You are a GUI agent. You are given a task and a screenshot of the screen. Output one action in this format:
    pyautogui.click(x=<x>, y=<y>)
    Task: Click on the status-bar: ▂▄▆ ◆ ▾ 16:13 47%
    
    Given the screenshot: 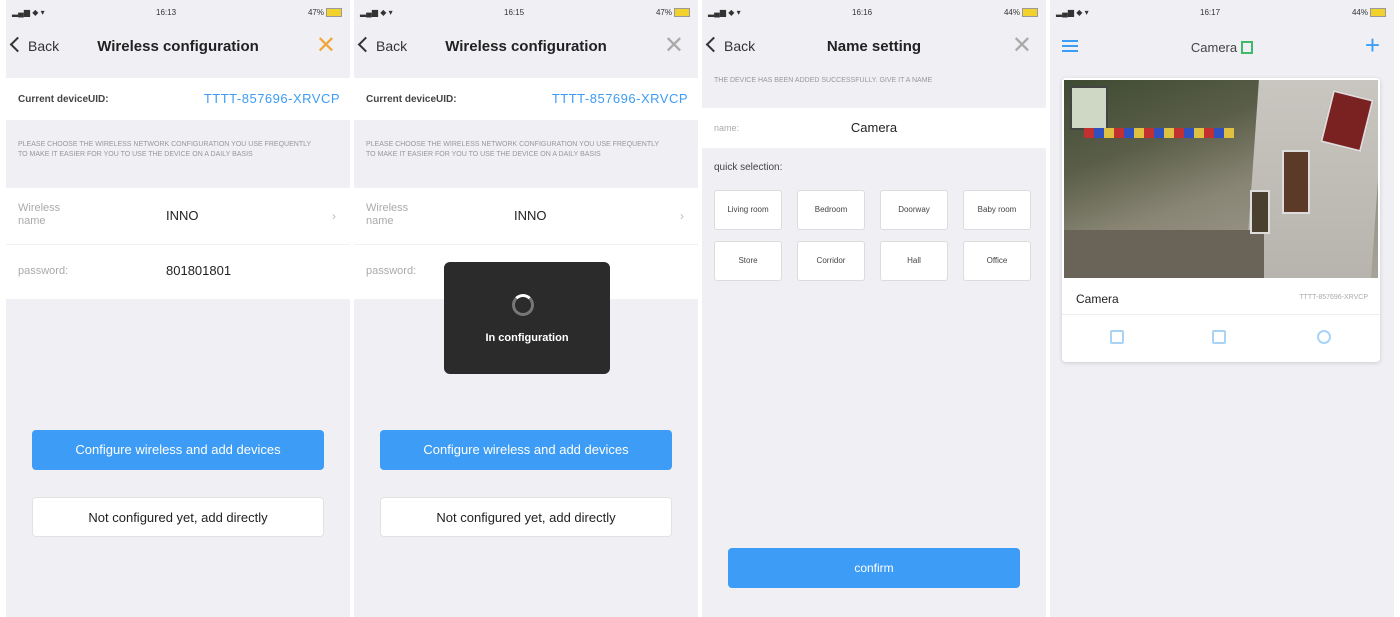 What is the action you would take?
    pyautogui.click(x=178, y=12)
    